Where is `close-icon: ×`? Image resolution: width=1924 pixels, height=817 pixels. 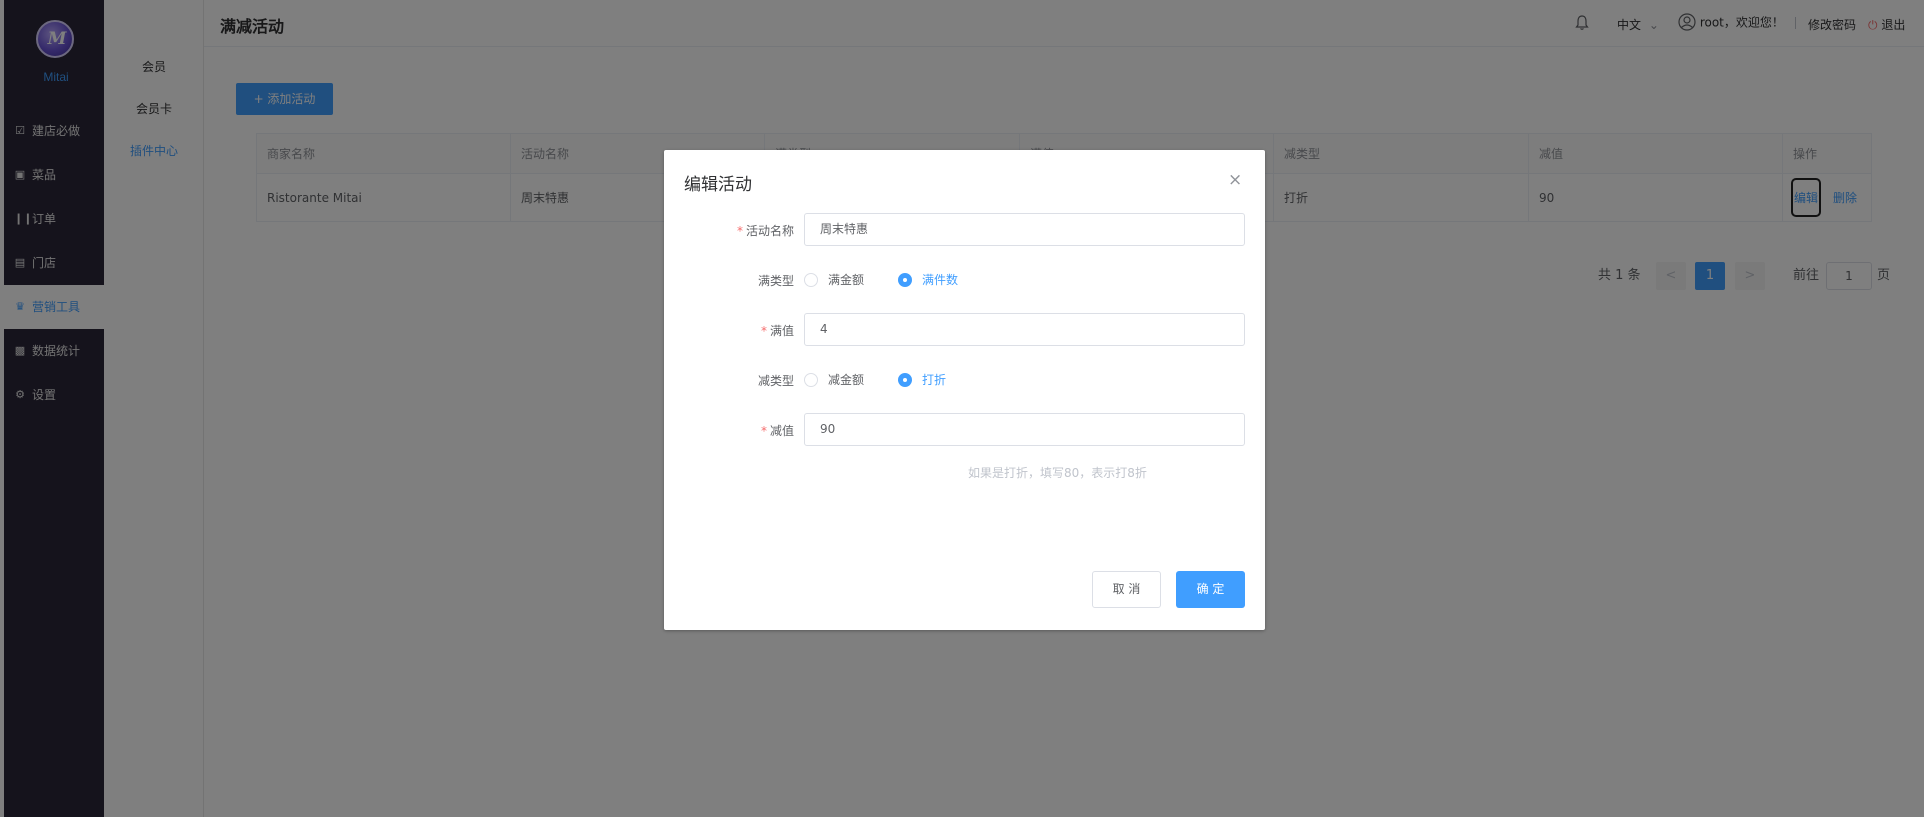
close-icon: × is located at coordinates (1235, 180).